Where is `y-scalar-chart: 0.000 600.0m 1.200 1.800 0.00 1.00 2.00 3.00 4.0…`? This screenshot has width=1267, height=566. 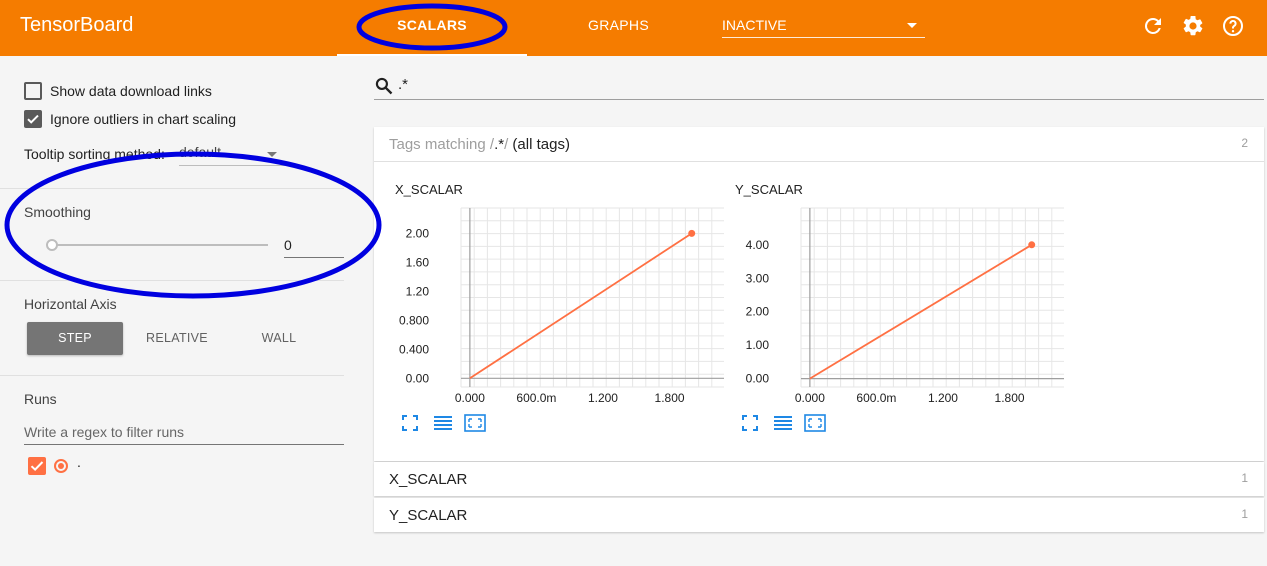 y-scalar-chart: 0.000 600.0m 1.200 1.800 0.00 1.00 2.00 3.00 4.0… is located at coordinates (889, 307).